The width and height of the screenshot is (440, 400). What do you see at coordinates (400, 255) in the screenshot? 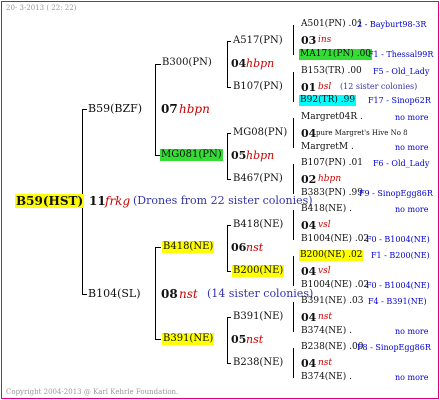
I see `gen4-top-right: F1 - B200(NE)` at bounding box center [400, 255].